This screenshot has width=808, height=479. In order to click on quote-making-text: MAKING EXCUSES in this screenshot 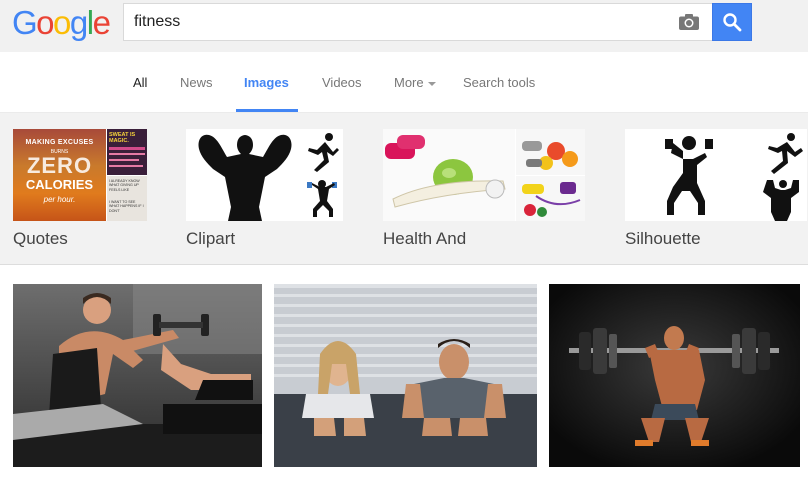, I will do `click(59, 142)`.